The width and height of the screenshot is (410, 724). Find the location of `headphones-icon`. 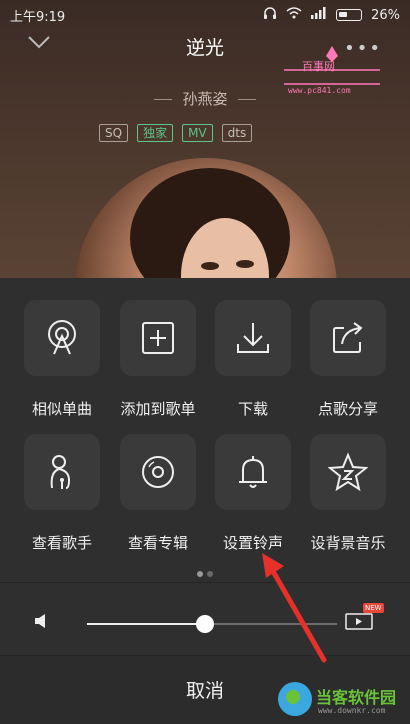

headphones-icon is located at coordinates (270, 15).